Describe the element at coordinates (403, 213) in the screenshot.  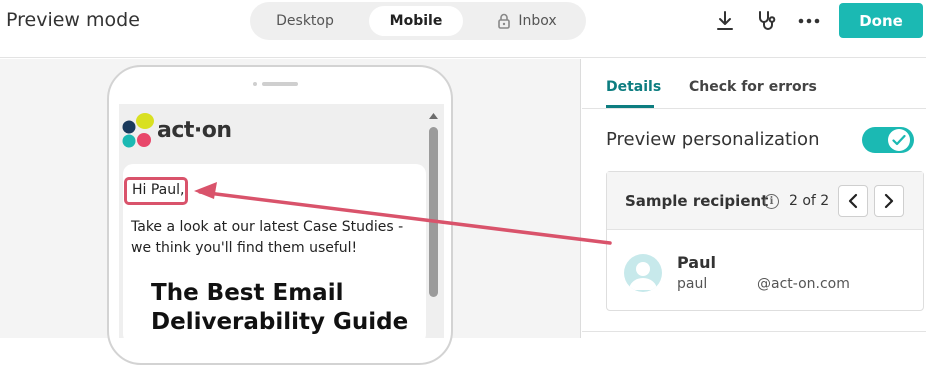
I see `annotation-arrow` at that location.